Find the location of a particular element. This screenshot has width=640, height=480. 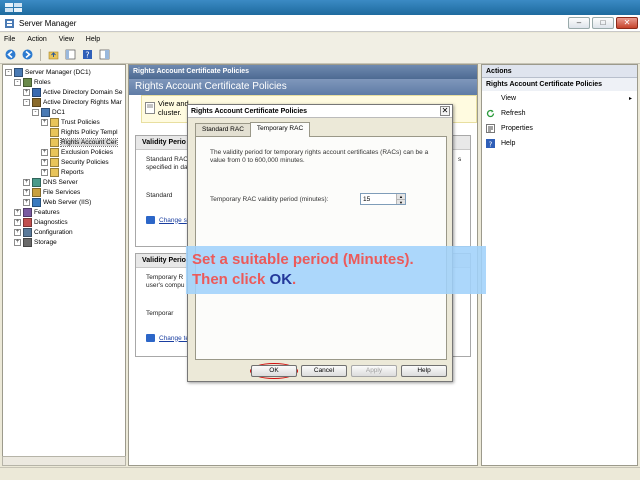

spin-down-icon: ▼ is located at coordinates (400, 202).